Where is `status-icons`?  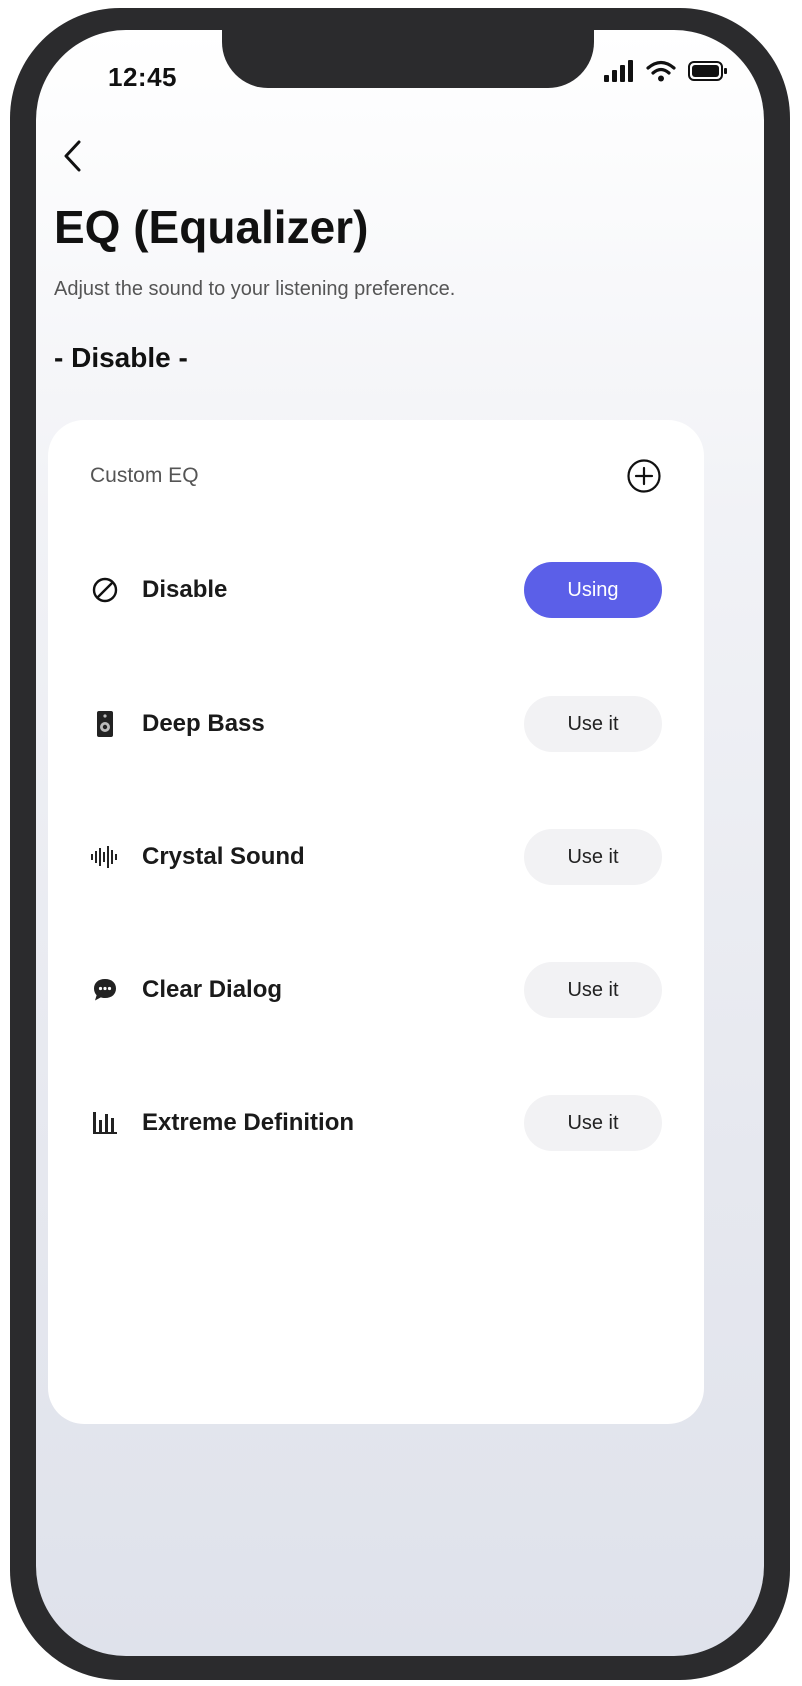 status-icons is located at coordinates (666, 73).